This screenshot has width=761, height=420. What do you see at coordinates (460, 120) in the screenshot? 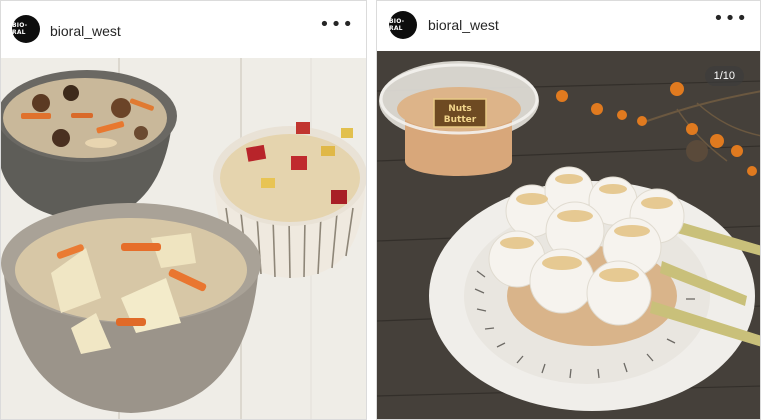
I see `jar-label-line2: Butter` at bounding box center [460, 120].